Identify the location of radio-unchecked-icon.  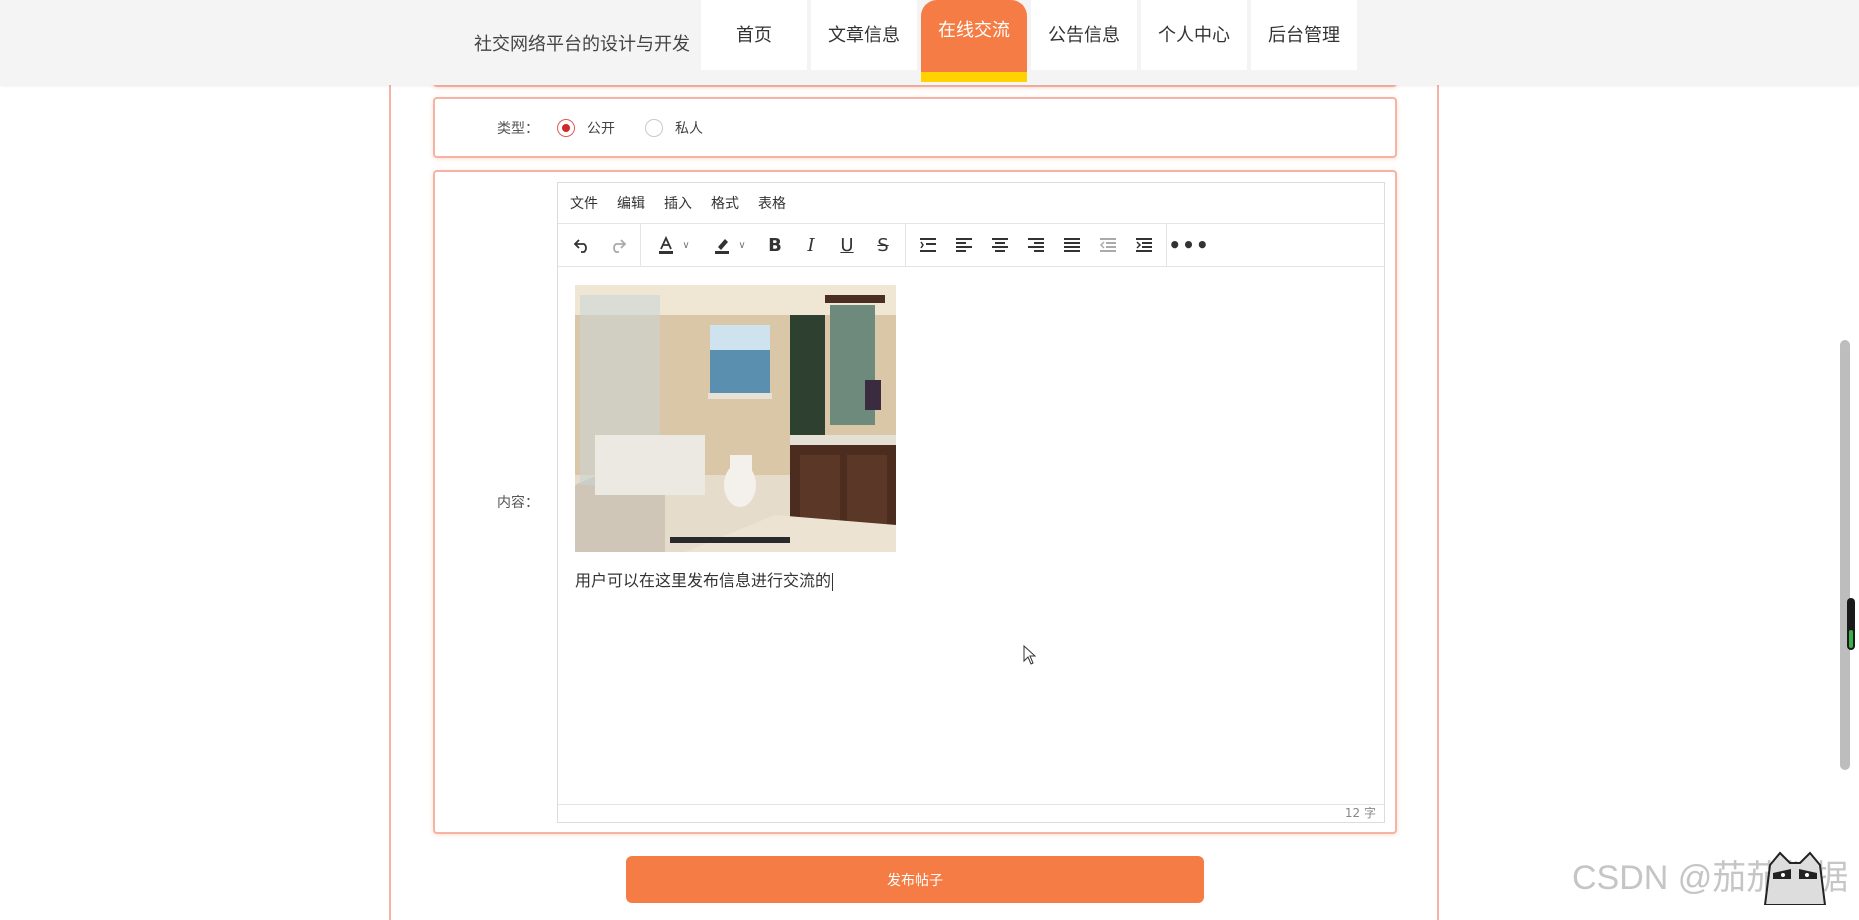
(654, 128).